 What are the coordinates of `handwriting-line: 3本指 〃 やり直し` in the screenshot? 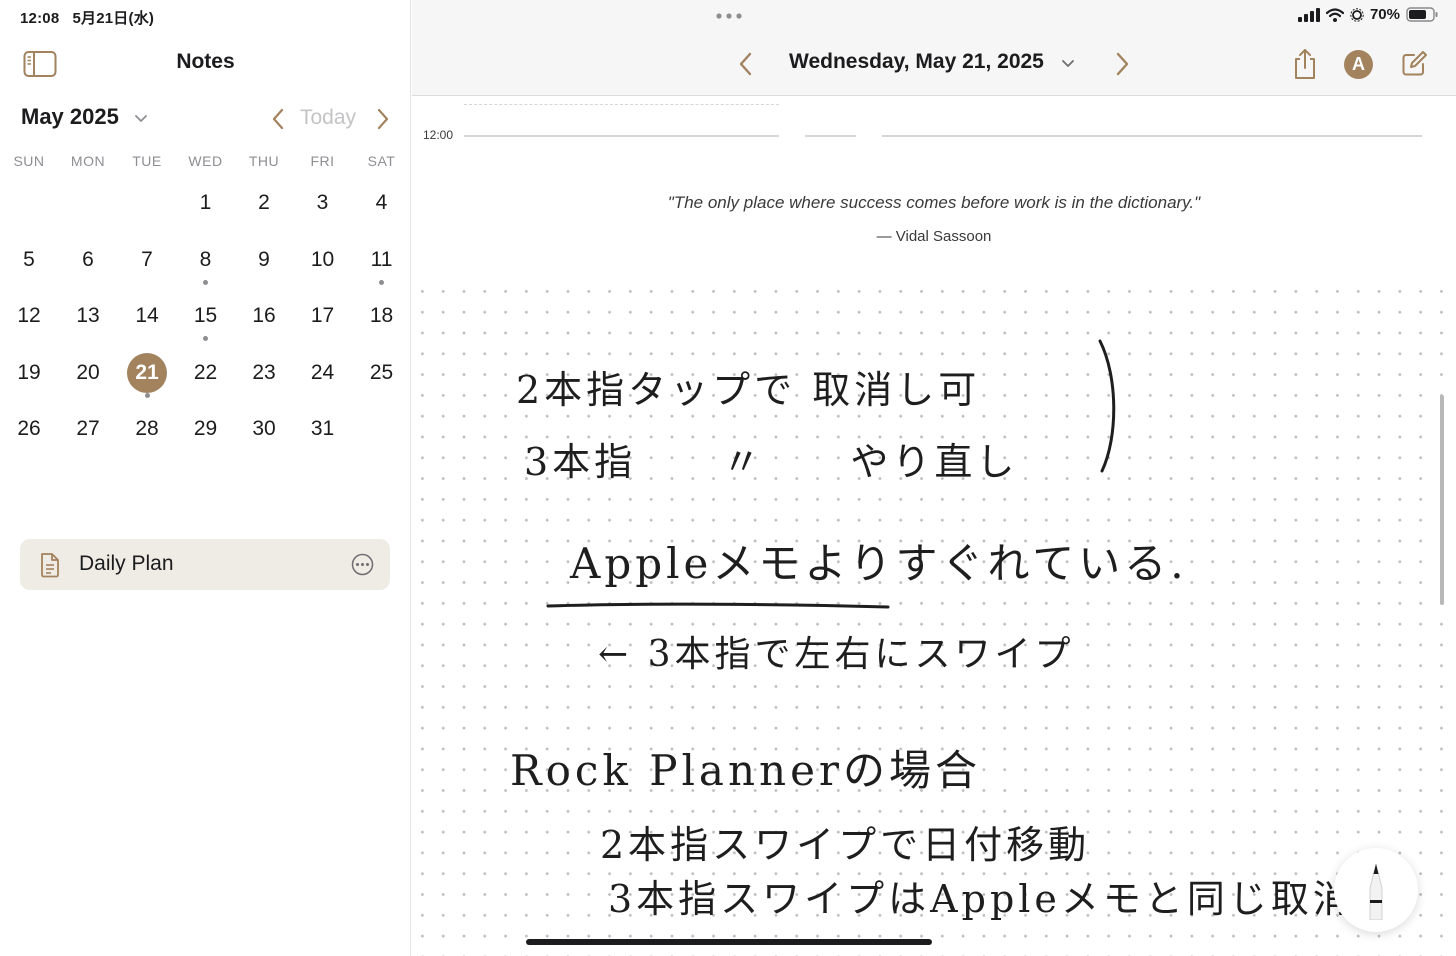 It's located at (771, 462).